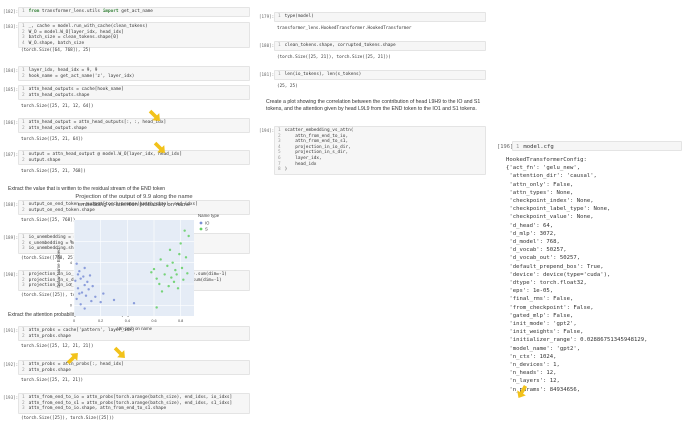 The width and height of the screenshot is (690, 427). What do you see at coordinates (71, 306) in the screenshot?
I see `y-tick-label: 0` at bounding box center [71, 306].